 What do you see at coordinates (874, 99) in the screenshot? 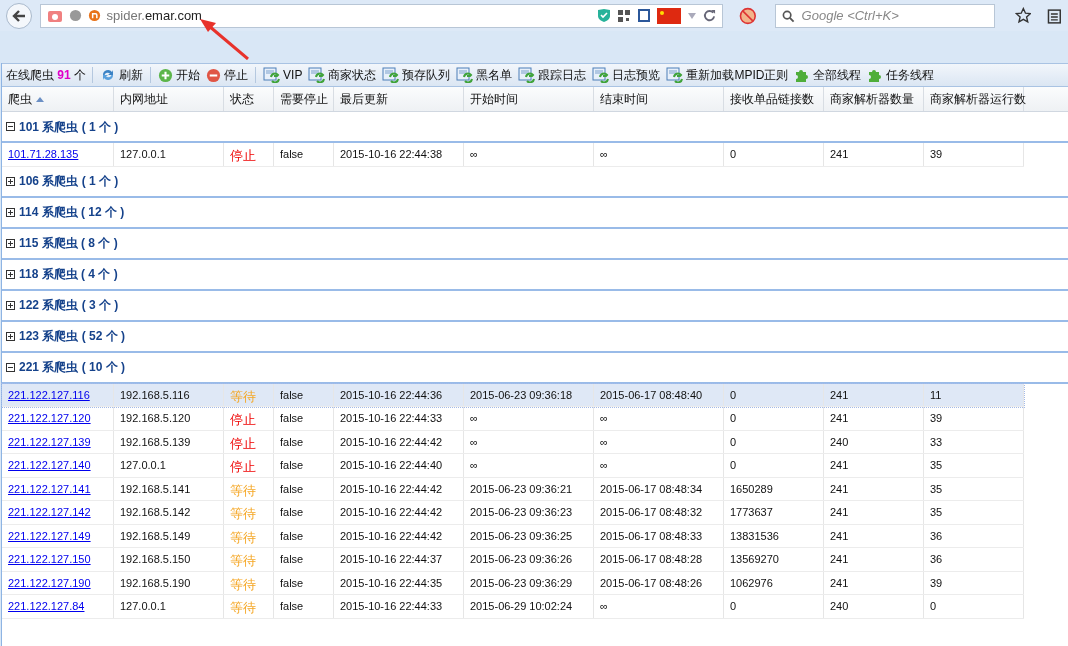
I see `column-header: 商家解析器数量` at bounding box center [874, 99].